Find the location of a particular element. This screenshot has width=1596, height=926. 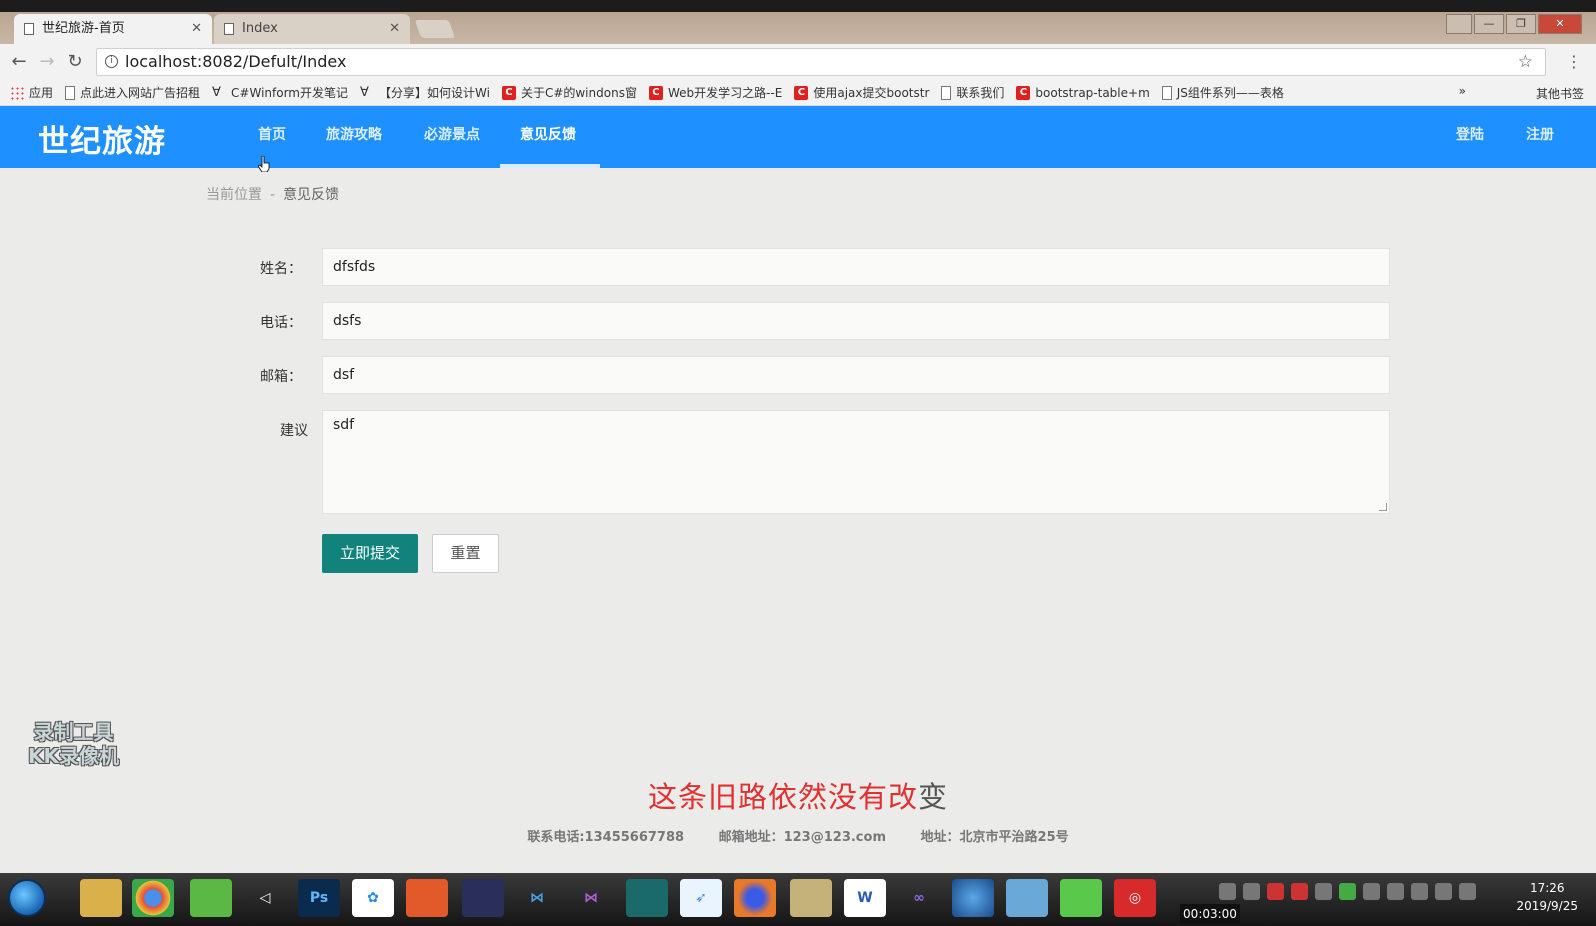

name-label: 姓名： is located at coordinates (281, 269).